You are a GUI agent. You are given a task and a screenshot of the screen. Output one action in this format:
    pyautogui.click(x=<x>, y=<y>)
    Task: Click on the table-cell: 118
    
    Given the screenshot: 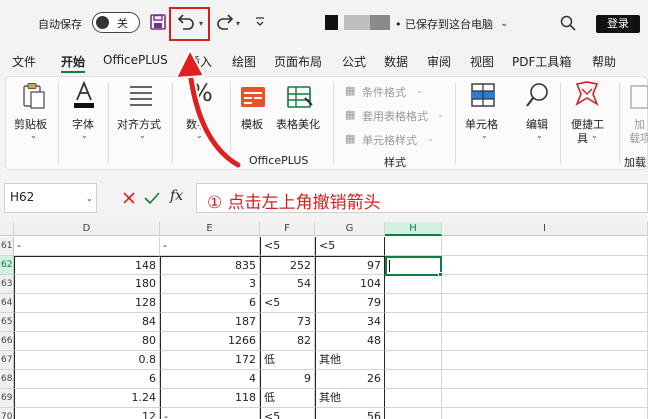 What is the action you would take?
    pyautogui.click(x=210, y=398)
    